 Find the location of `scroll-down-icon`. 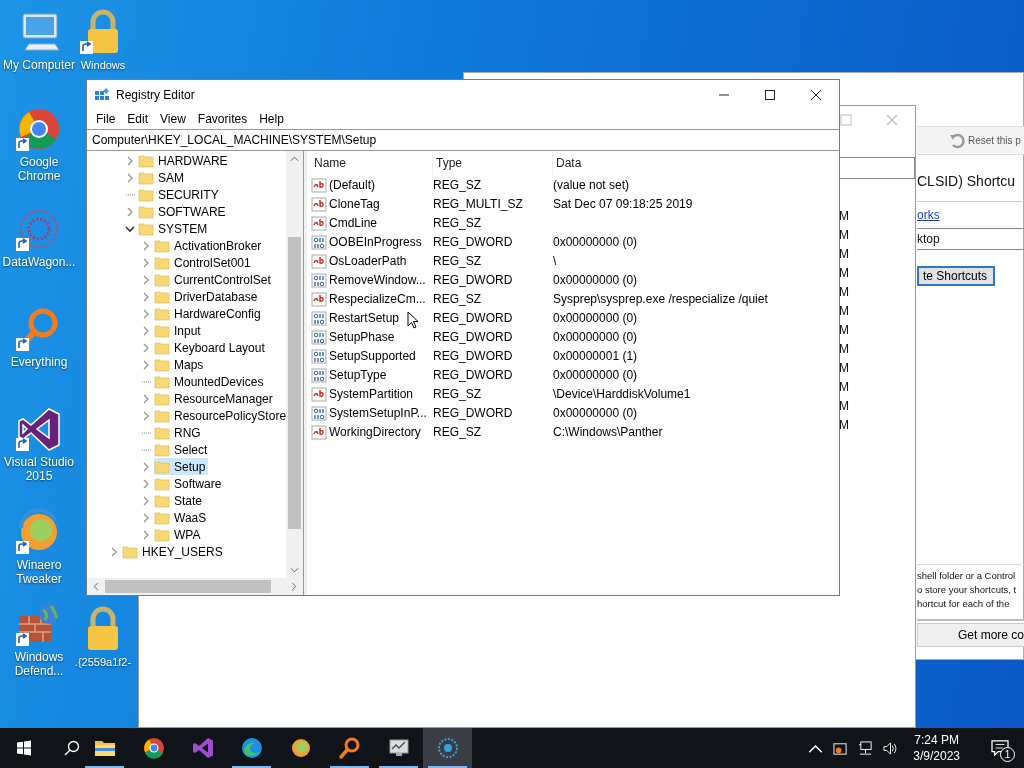

scroll-down-icon is located at coordinates (294, 570).